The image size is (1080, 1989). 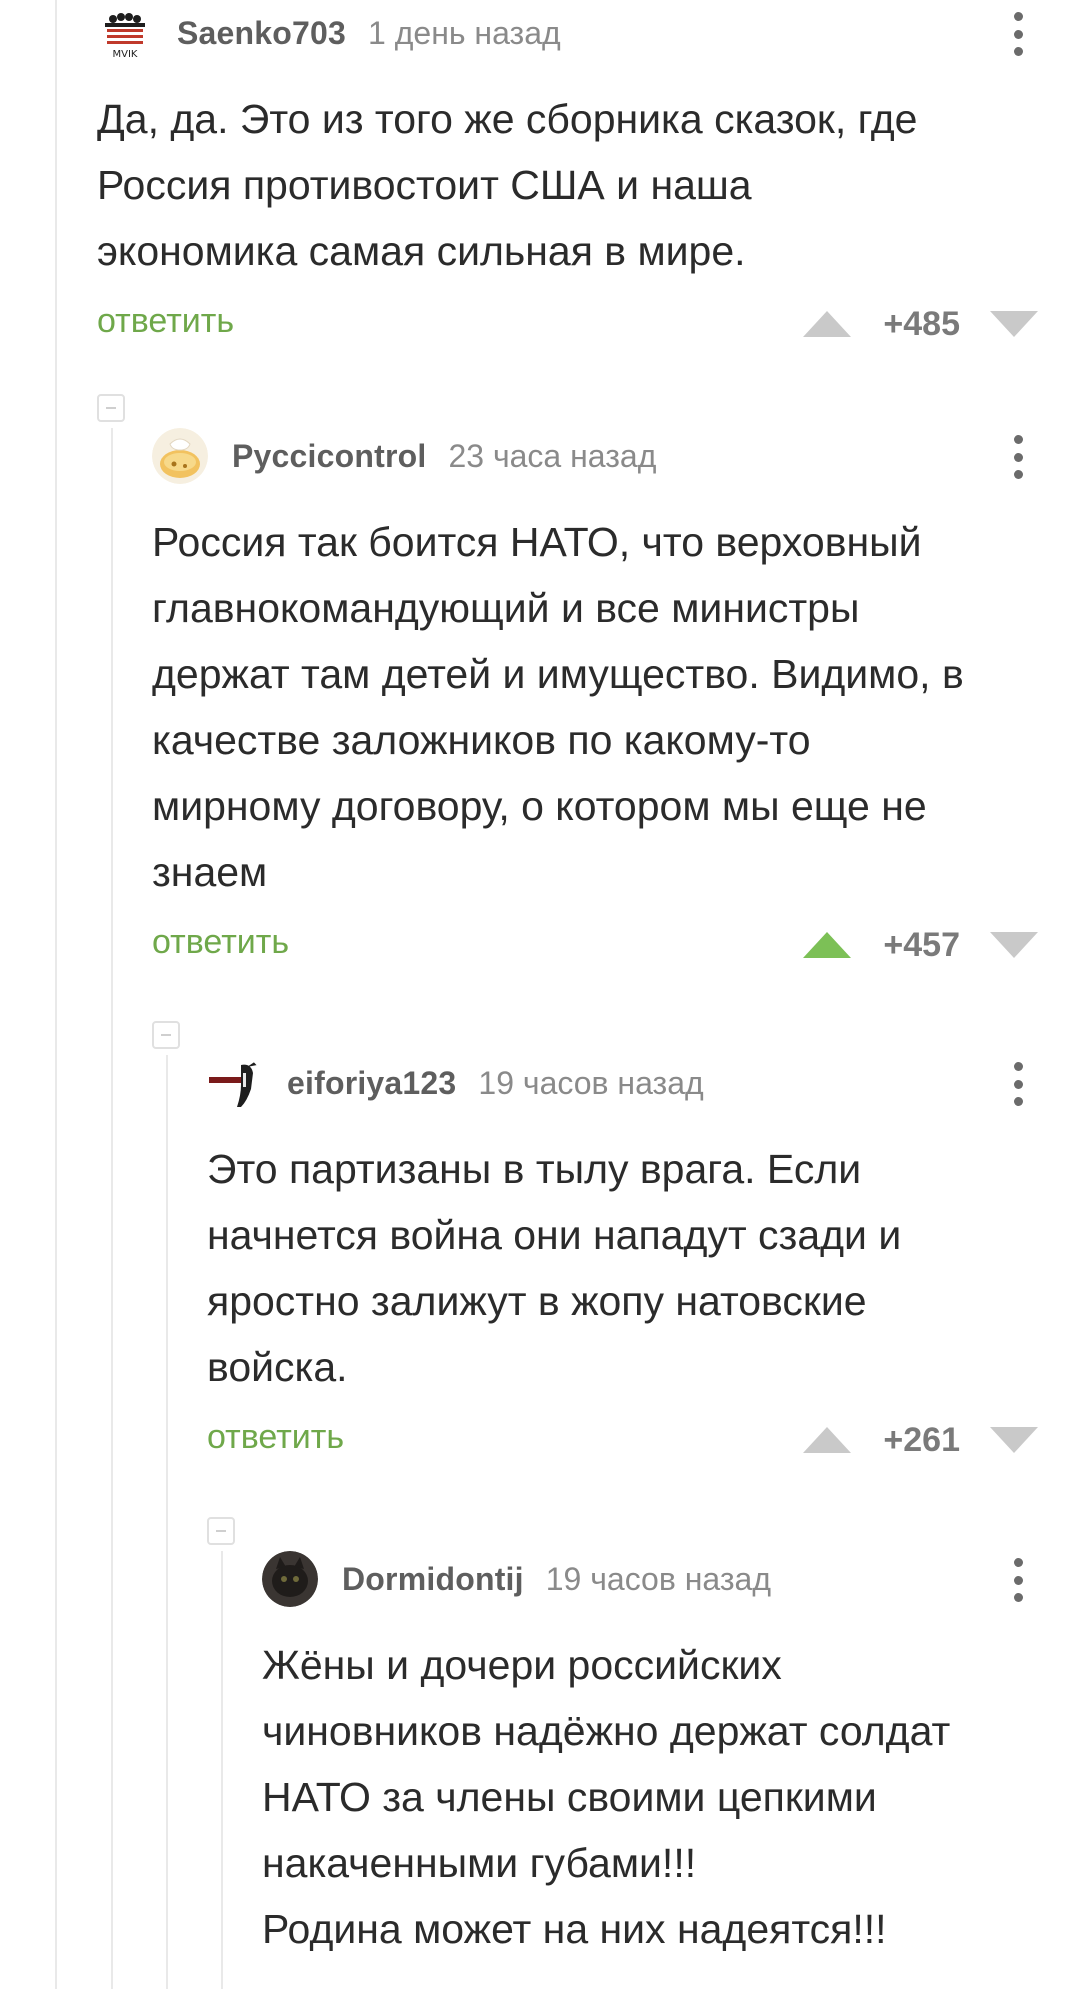 I want to click on vote-score: +261, so click(x=921, y=1439).